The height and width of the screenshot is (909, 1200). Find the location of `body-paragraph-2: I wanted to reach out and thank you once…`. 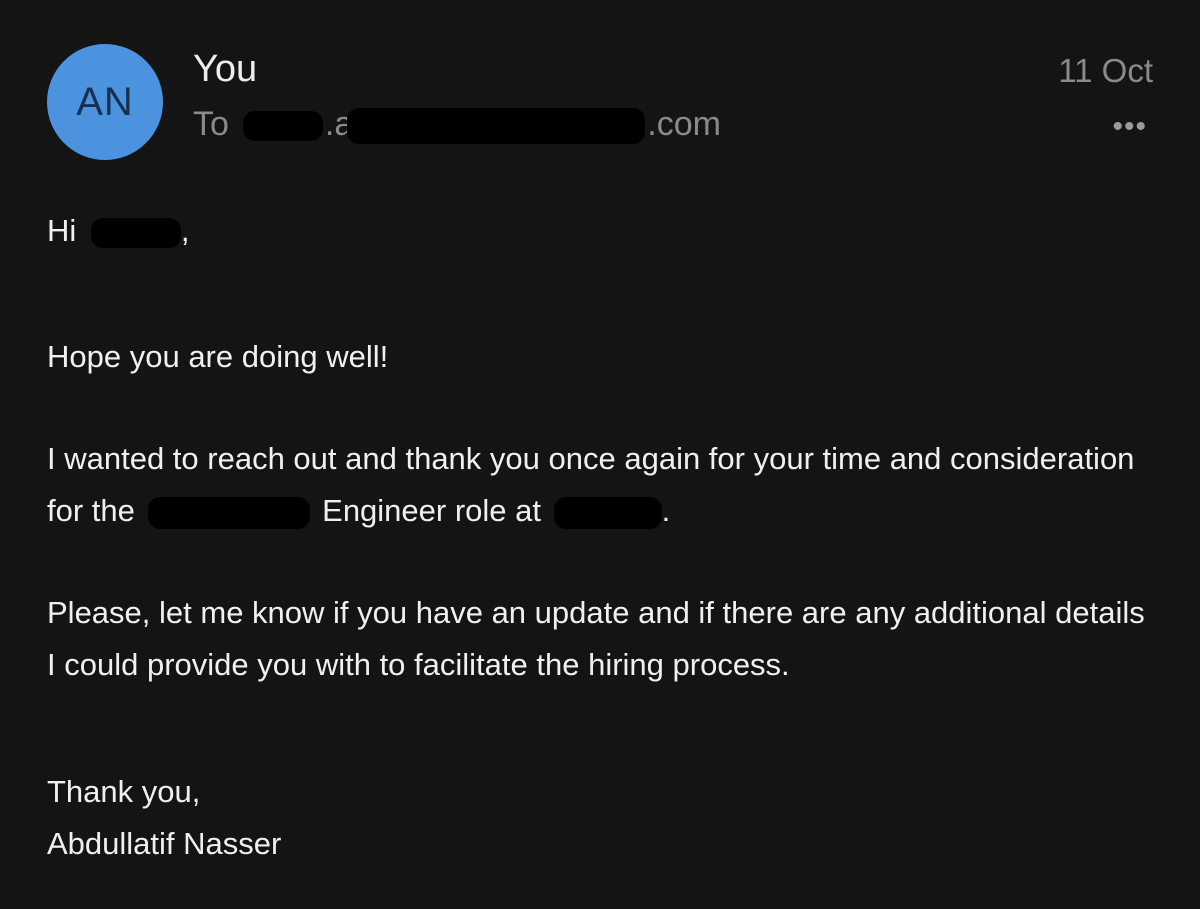

body-paragraph-2: I wanted to reach out and thank you once… is located at coordinates (602, 485).